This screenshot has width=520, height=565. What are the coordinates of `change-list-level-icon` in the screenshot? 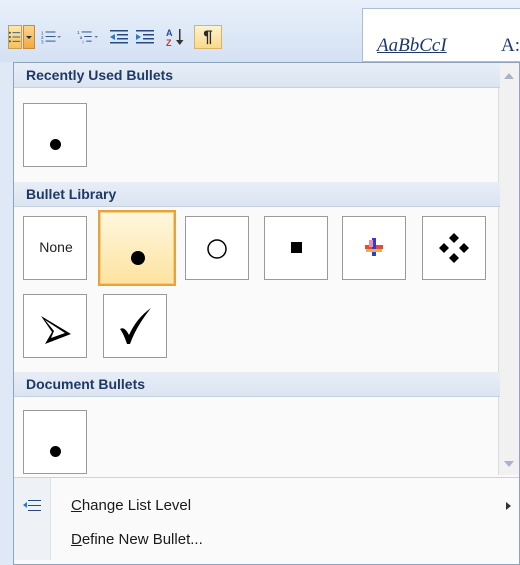 It's located at (32, 505).